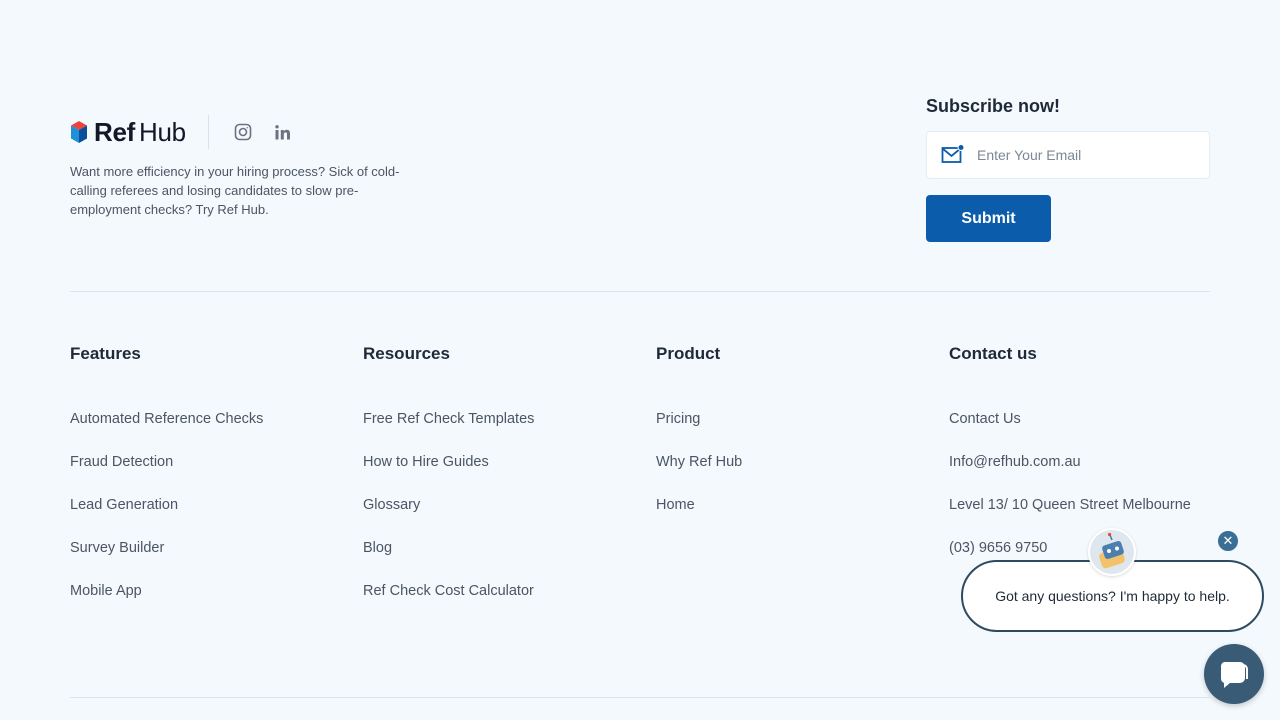 The image size is (1280, 720). Describe the element at coordinates (243, 132) in the screenshot. I see `instagram-icon` at that location.